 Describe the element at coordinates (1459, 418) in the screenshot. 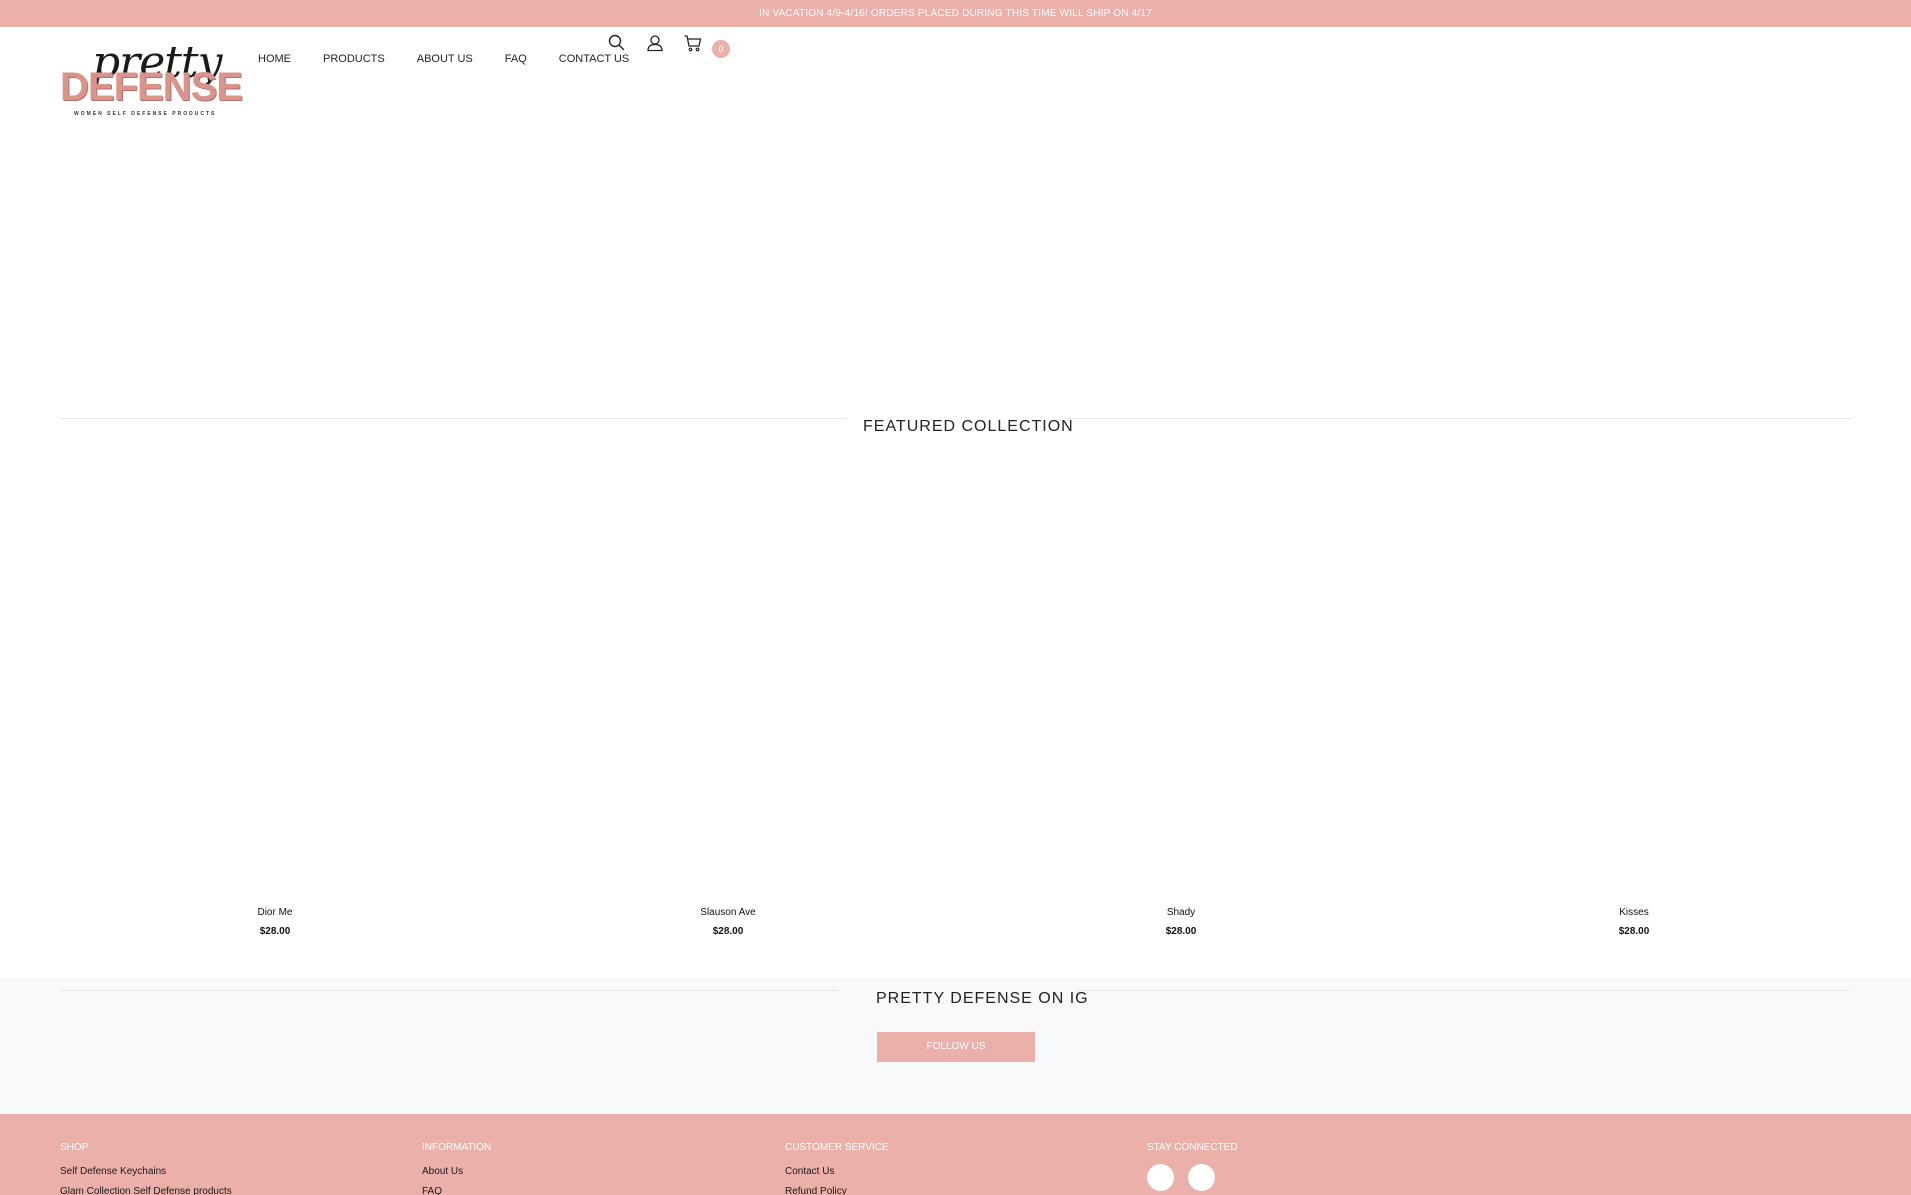

I see `featured-divider-right` at that location.